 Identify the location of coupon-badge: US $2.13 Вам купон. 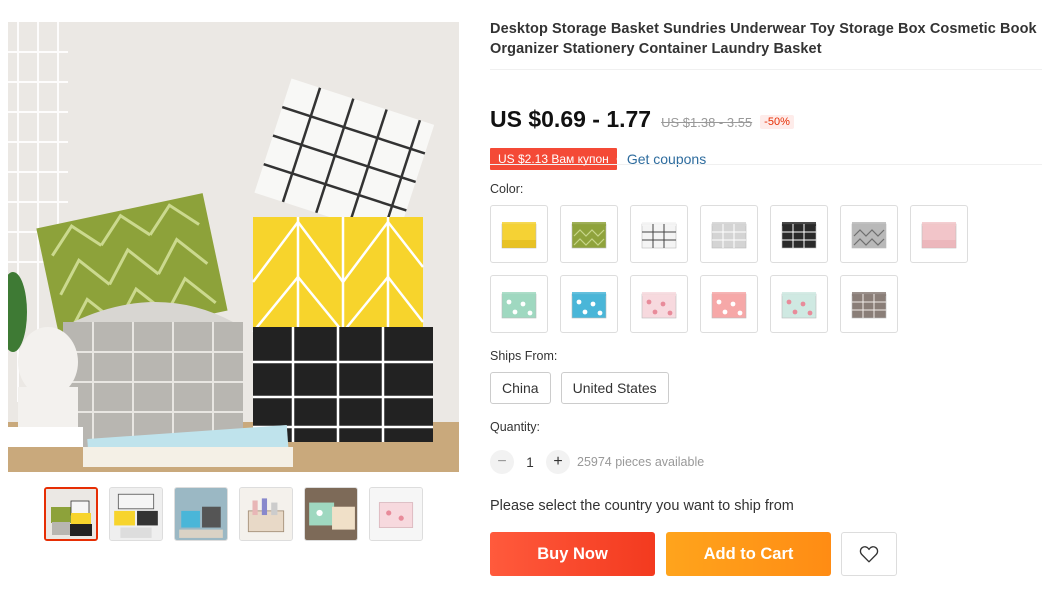
(555, 159).